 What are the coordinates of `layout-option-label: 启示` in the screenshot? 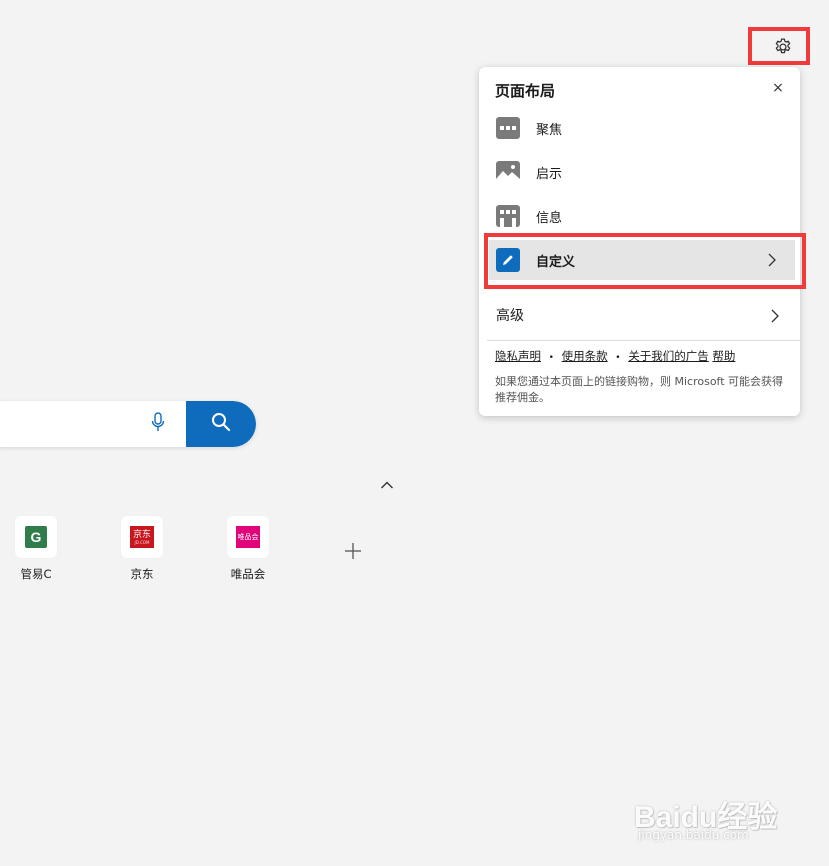 It's located at (549, 174).